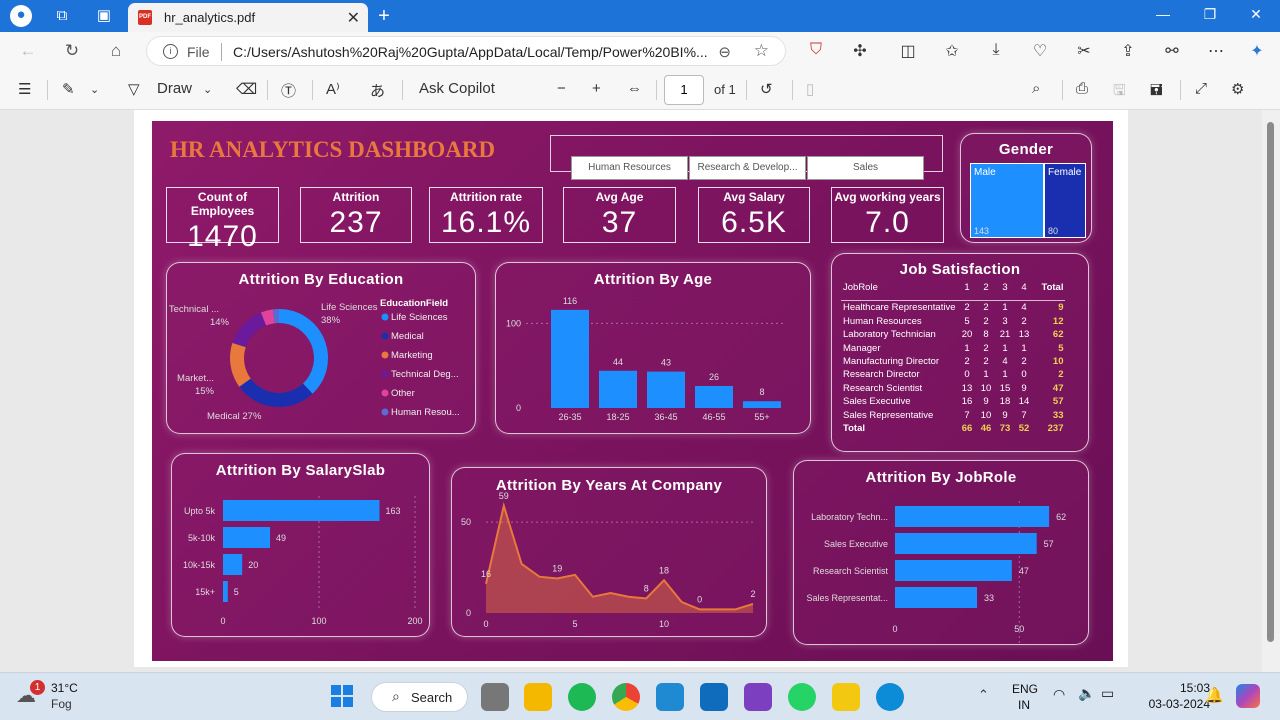  Describe the element at coordinates (1156, 92) in the screenshot. I see `save-as-icon: 🖬` at that location.